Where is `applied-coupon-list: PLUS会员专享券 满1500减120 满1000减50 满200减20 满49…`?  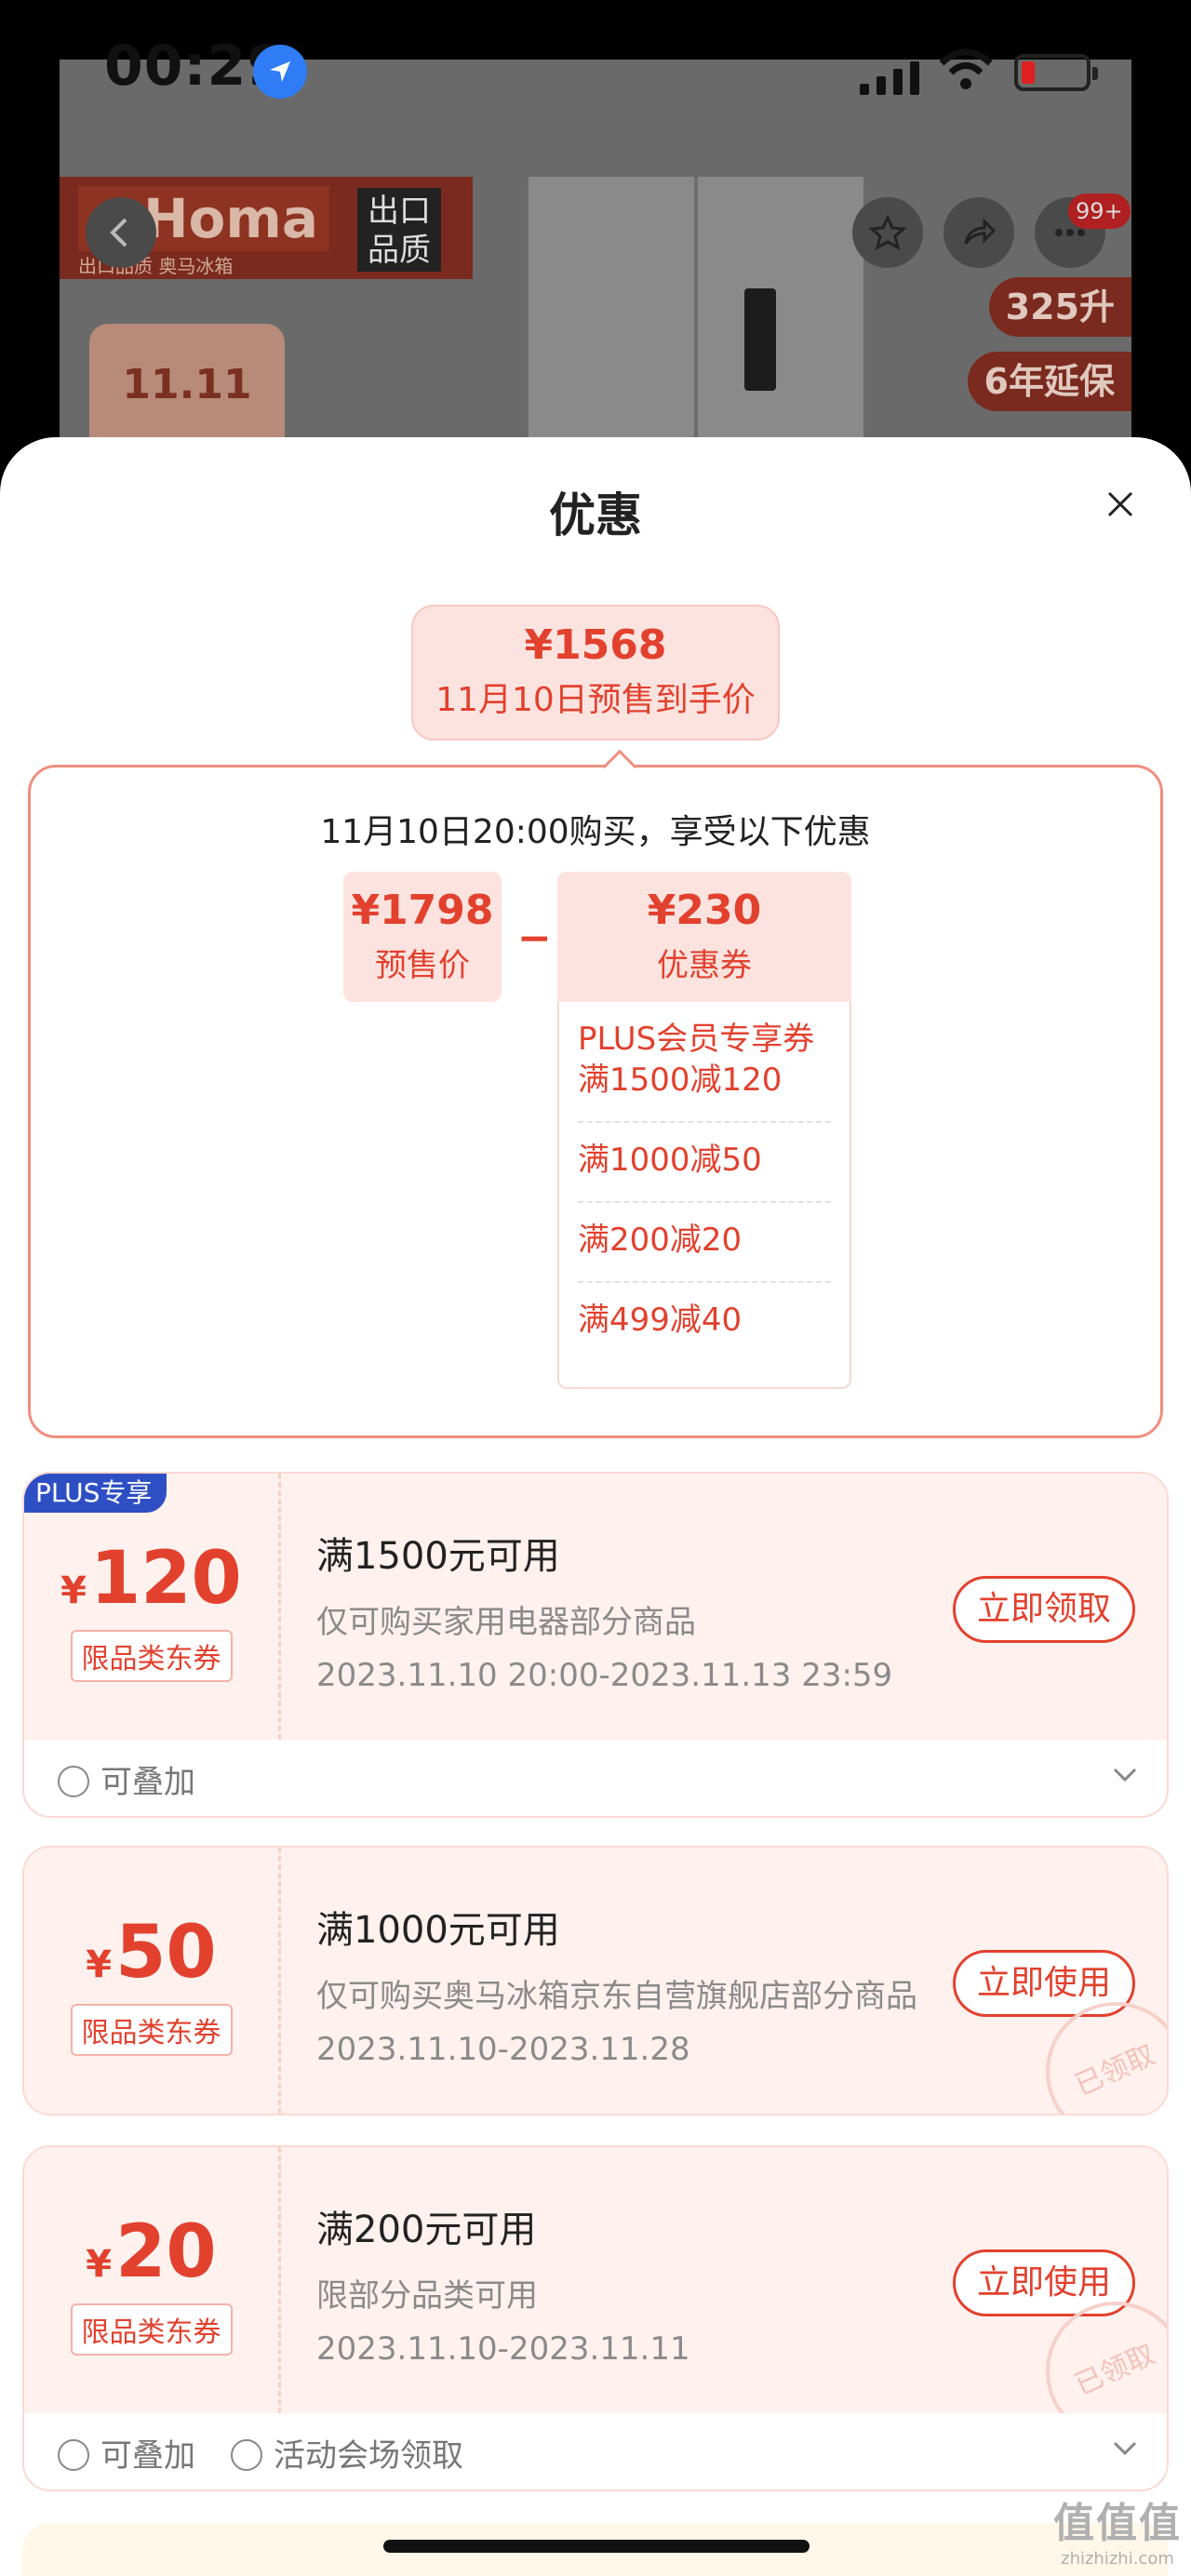 applied-coupon-list: PLUS会员专享券 满1500减120 满1000减50 满200减20 满49… is located at coordinates (704, 1195).